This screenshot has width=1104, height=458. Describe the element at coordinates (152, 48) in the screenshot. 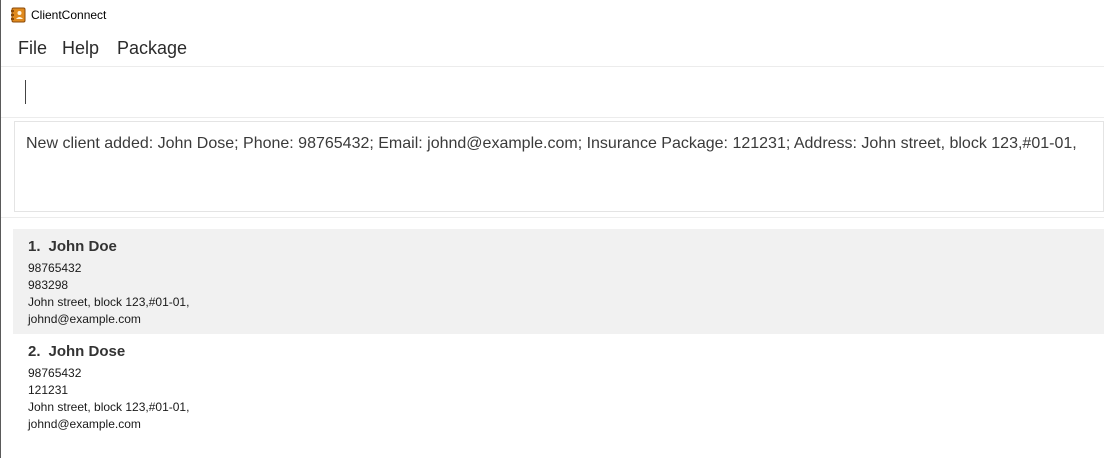

I see `menu-package: Package` at that location.